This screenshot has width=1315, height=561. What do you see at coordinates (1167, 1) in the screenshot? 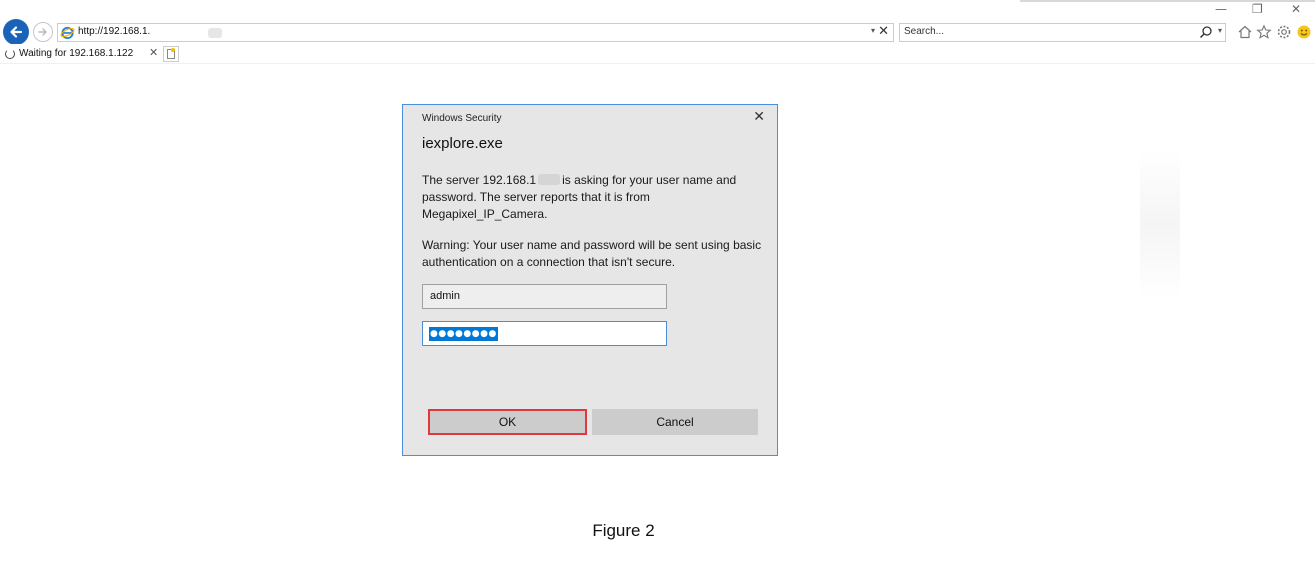
I see `window-shadow` at bounding box center [1167, 1].